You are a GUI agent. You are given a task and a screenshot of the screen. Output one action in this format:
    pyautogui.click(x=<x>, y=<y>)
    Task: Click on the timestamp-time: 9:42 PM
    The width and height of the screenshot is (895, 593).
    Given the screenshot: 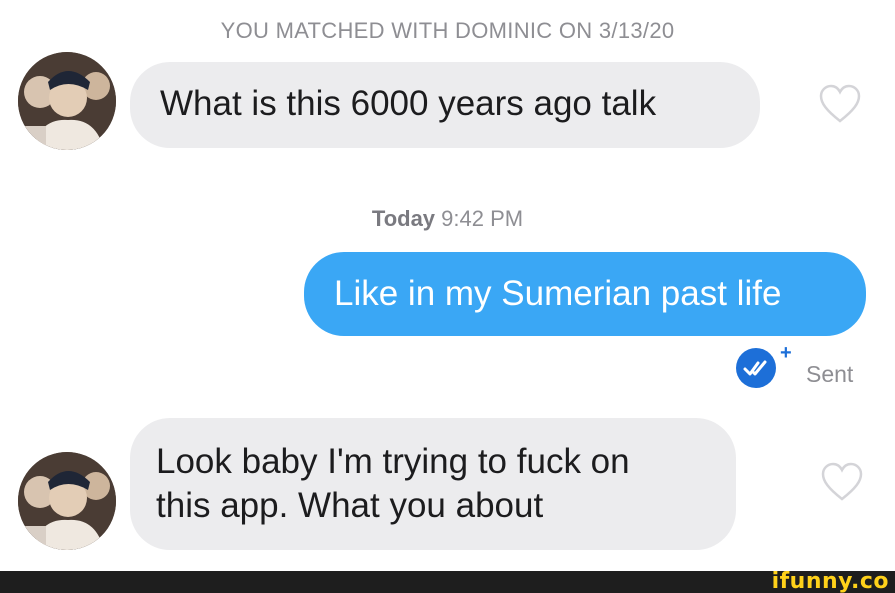 What is the action you would take?
    pyautogui.click(x=482, y=218)
    